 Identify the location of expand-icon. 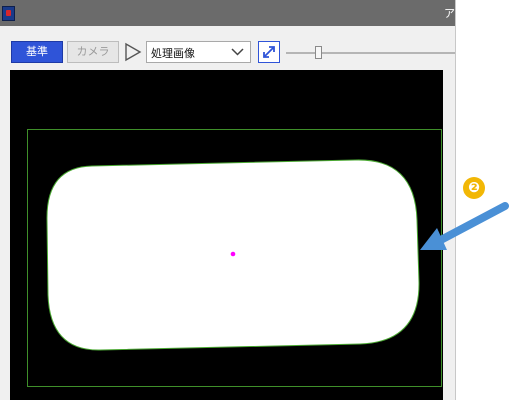
(269, 52).